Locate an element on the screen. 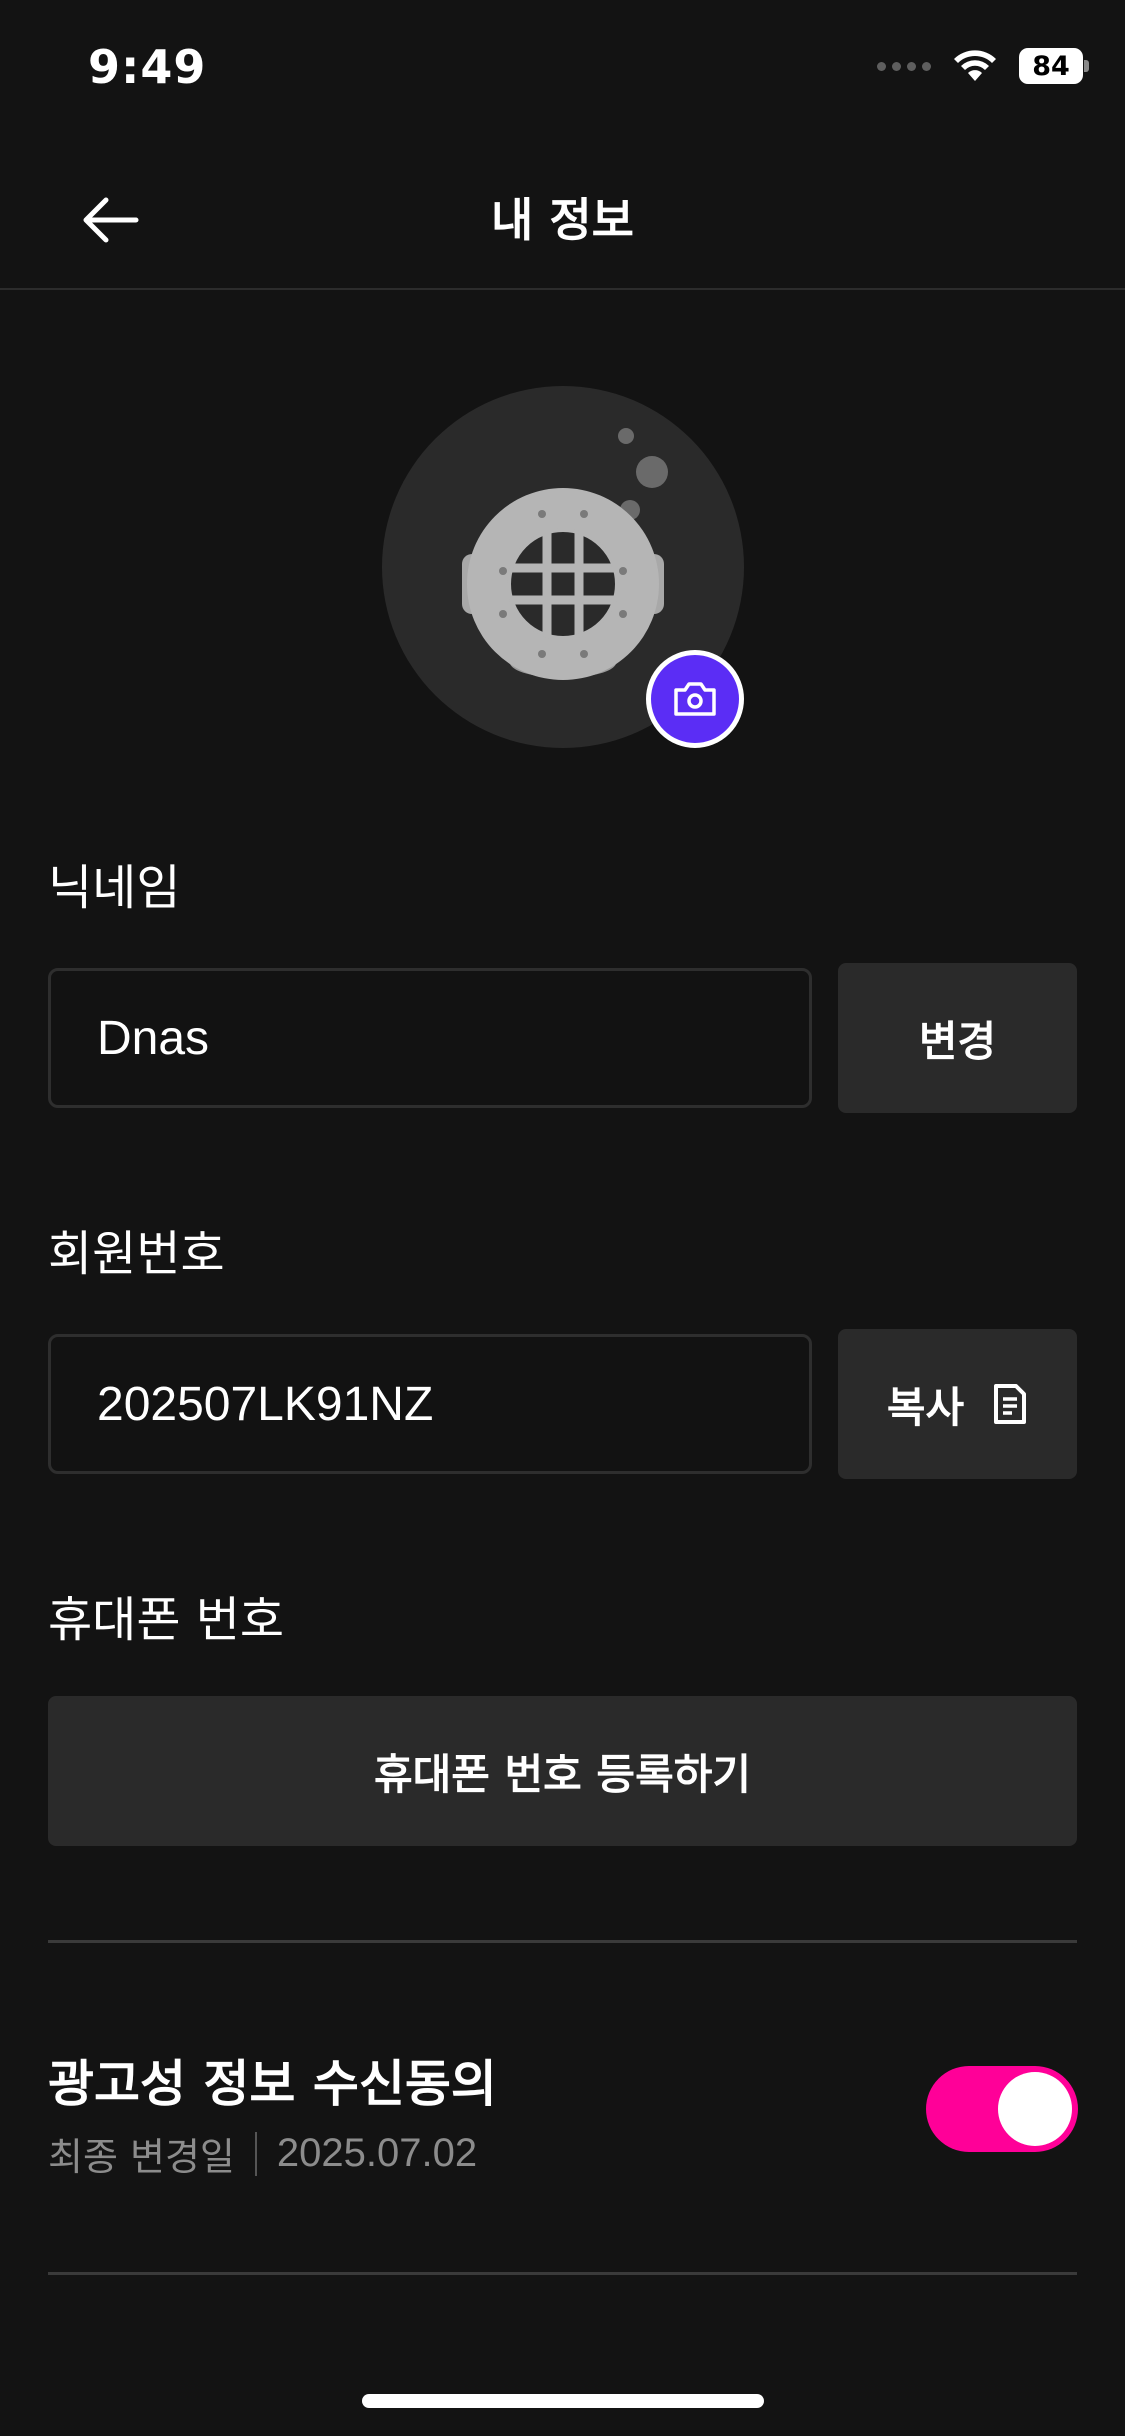 The height and width of the screenshot is (2436, 1125). marketing-consent-toggle is located at coordinates (1002, 2109).